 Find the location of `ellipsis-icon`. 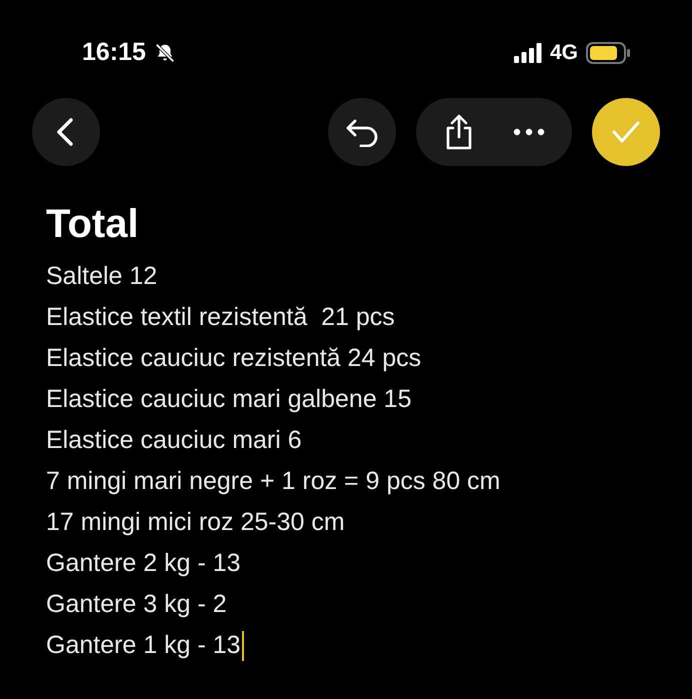

ellipsis-icon is located at coordinates (529, 132).